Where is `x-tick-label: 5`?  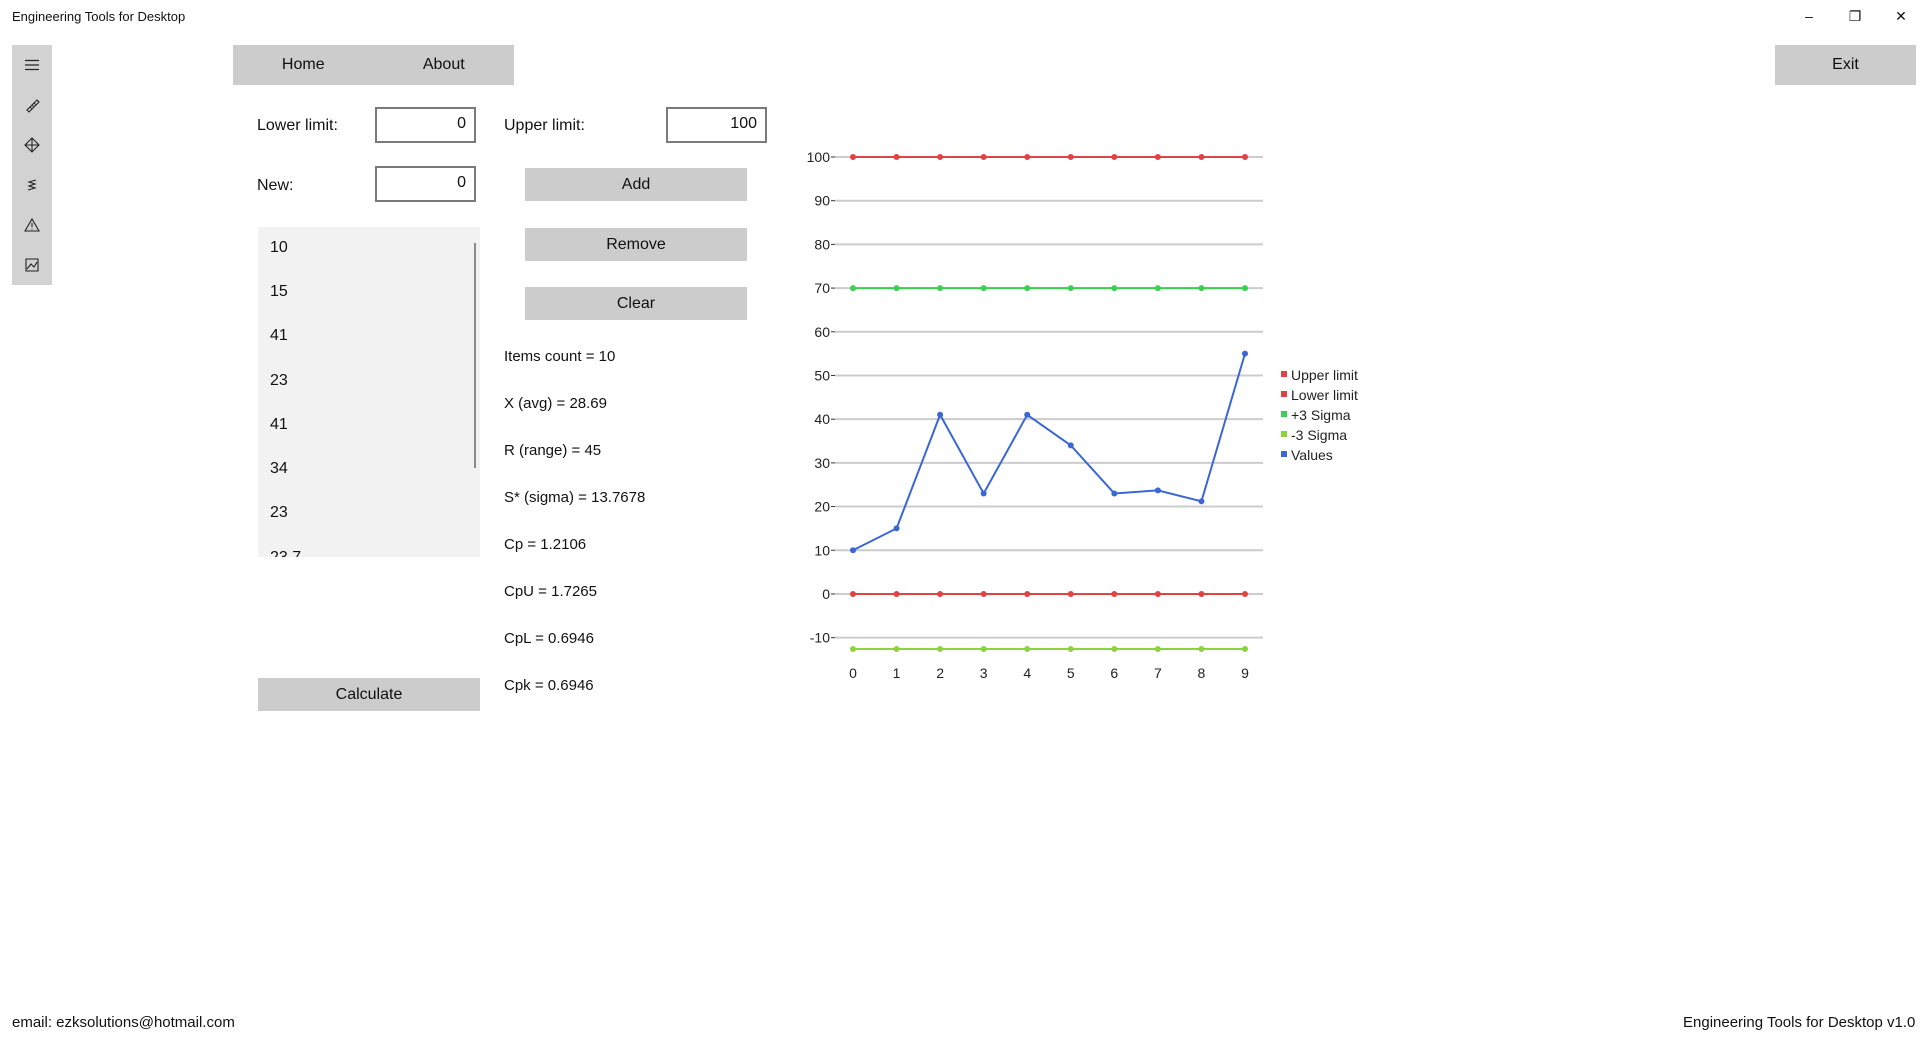
x-tick-label: 5 is located at coordinates (1071, 673).